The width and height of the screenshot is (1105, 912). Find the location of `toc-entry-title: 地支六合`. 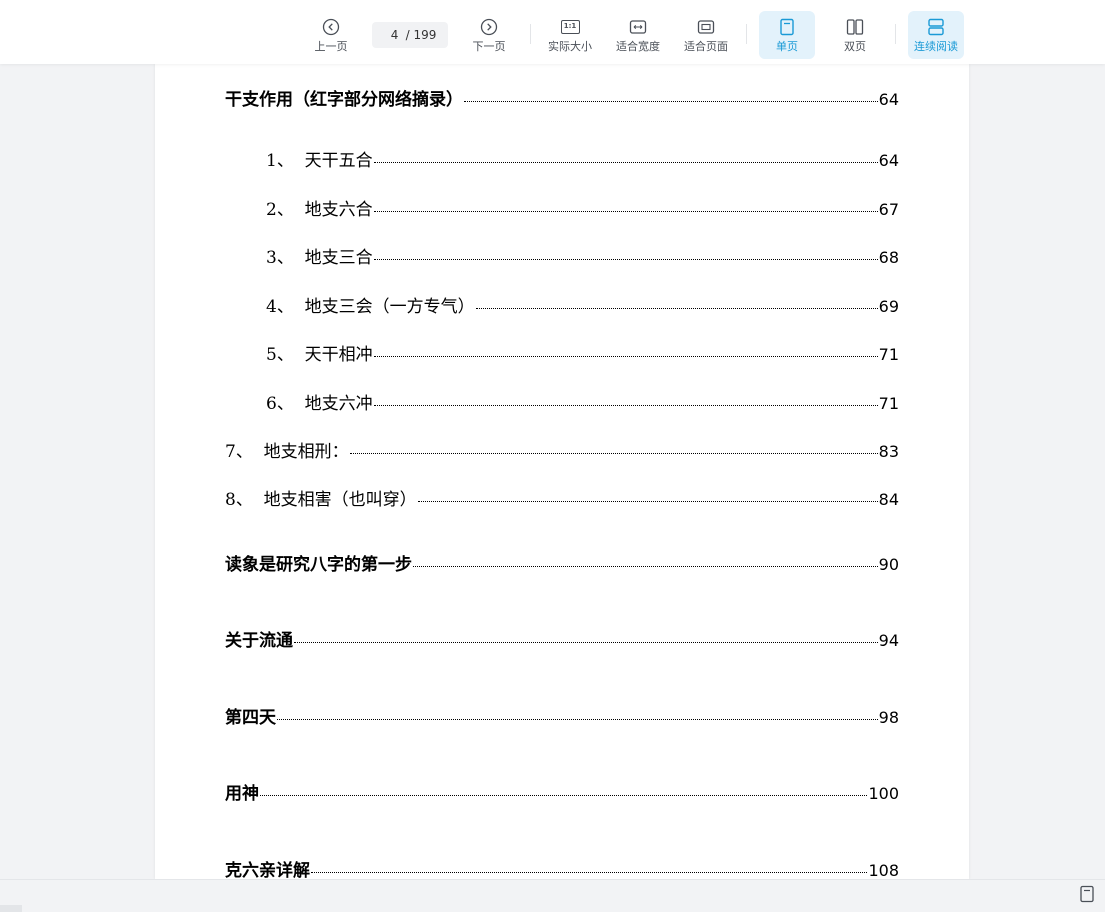

toc-entry-title: 地支六合 is located at coordinates (338, 210).